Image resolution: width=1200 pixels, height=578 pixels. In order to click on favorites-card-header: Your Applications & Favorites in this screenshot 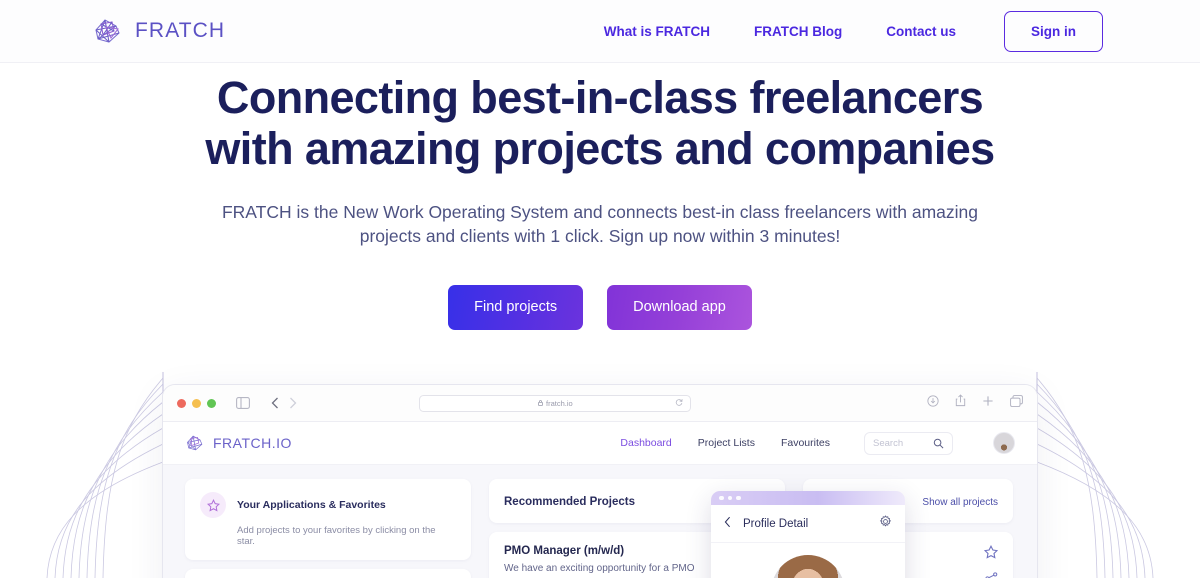, I will do `click(328, 505)`.